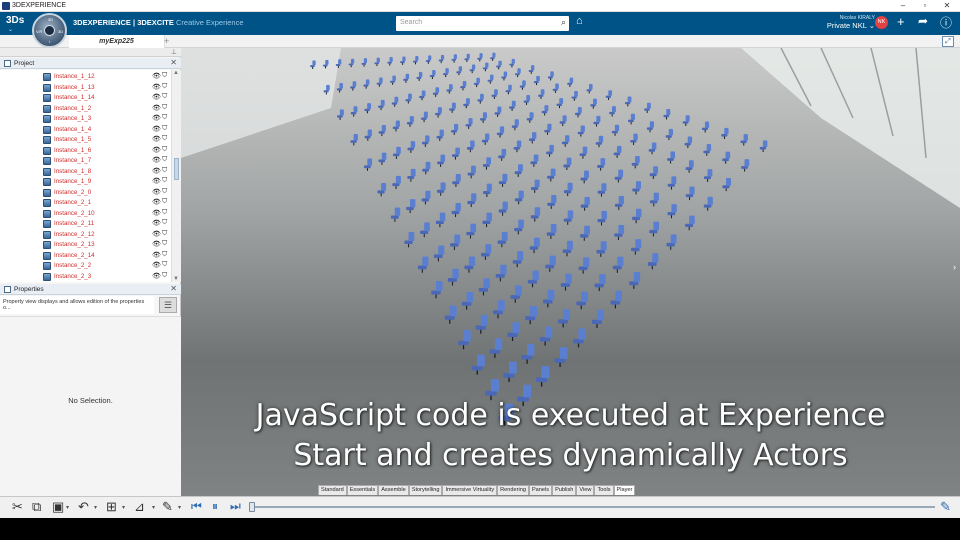 Image resolution: width=960 pixels, height=540 pixels. What do you see at coordinates (85, 224) in the screenshot?
I see `tree-item: Instance_2_11 👁 ⛉` at bounding box center [85, 224].